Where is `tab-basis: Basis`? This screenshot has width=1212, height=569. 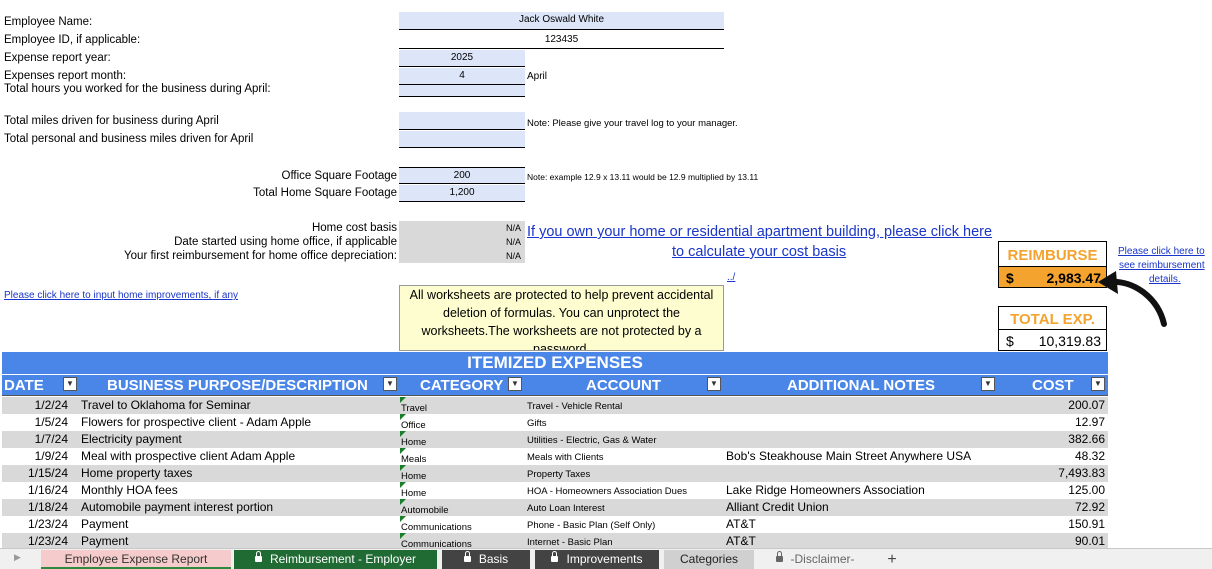
tab-basis: Basis is located at coordinates (486, 559).